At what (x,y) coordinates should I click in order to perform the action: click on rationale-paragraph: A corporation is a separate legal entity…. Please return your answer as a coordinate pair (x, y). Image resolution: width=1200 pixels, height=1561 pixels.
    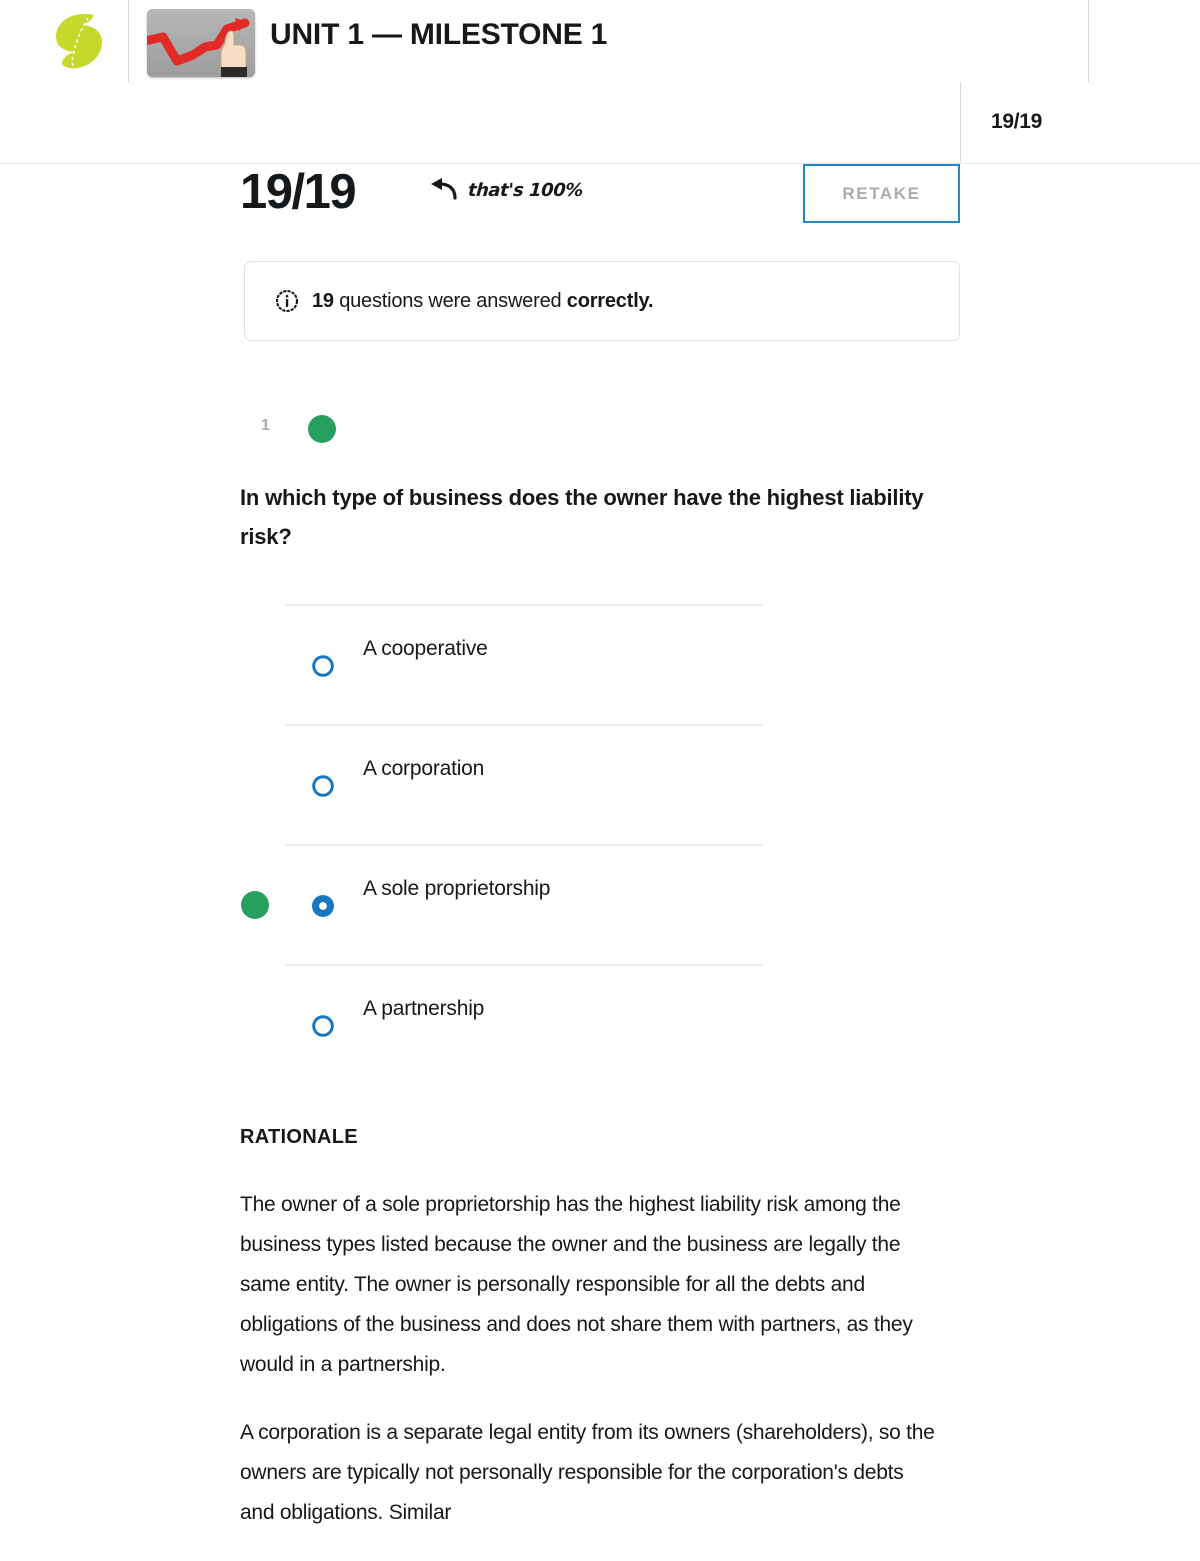
    Looking at the image, I should click on (587, 1472).